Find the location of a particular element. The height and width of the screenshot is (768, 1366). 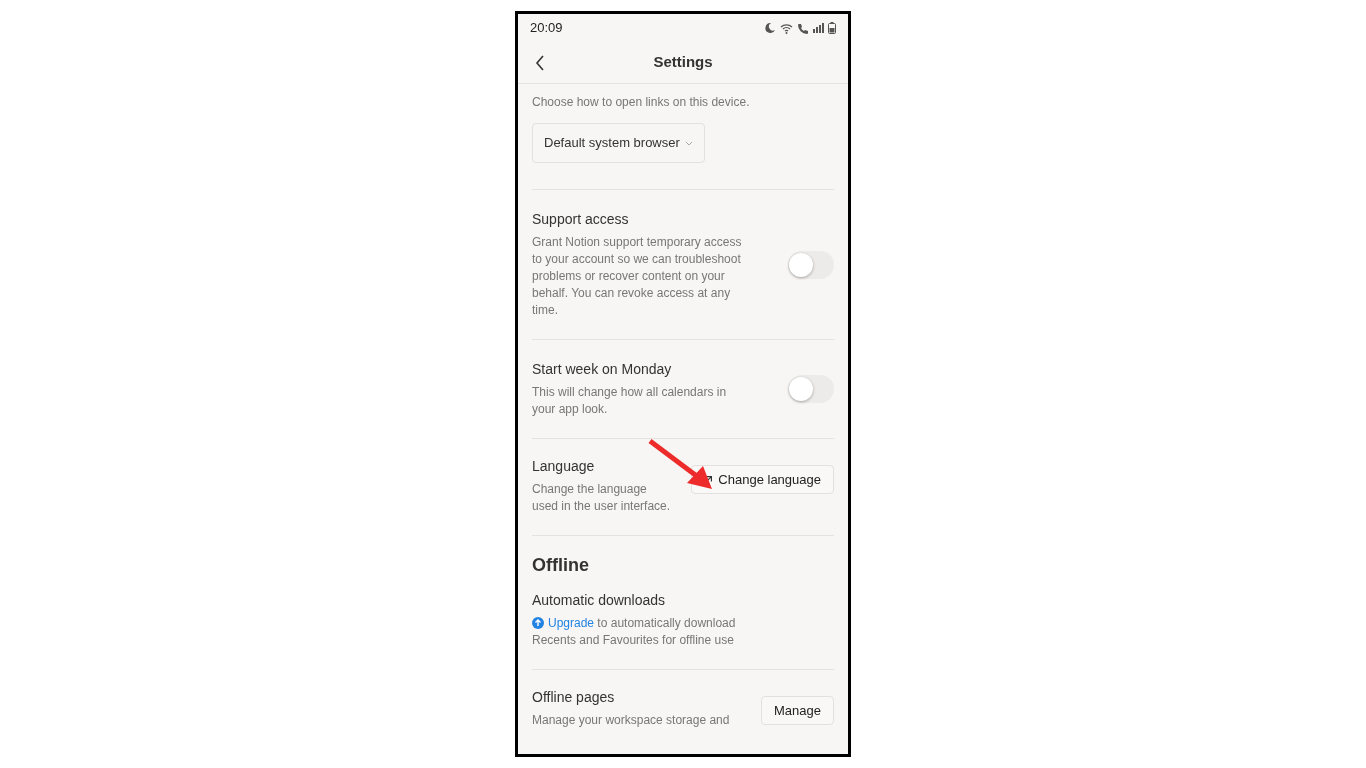

setting-title: Start week on Monday is located at coordinates (602, 369).